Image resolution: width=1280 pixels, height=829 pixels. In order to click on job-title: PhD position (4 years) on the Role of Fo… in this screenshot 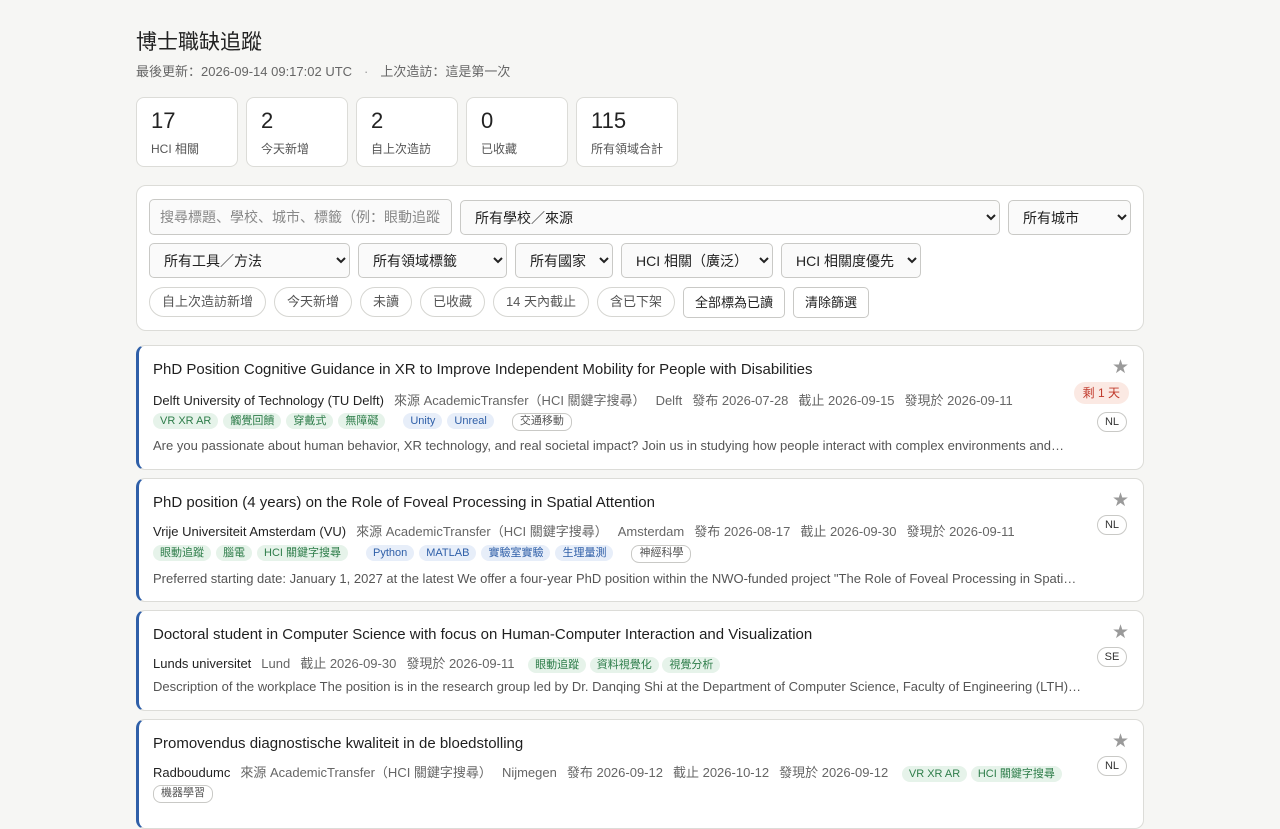, I will do `click(404, 502)`.